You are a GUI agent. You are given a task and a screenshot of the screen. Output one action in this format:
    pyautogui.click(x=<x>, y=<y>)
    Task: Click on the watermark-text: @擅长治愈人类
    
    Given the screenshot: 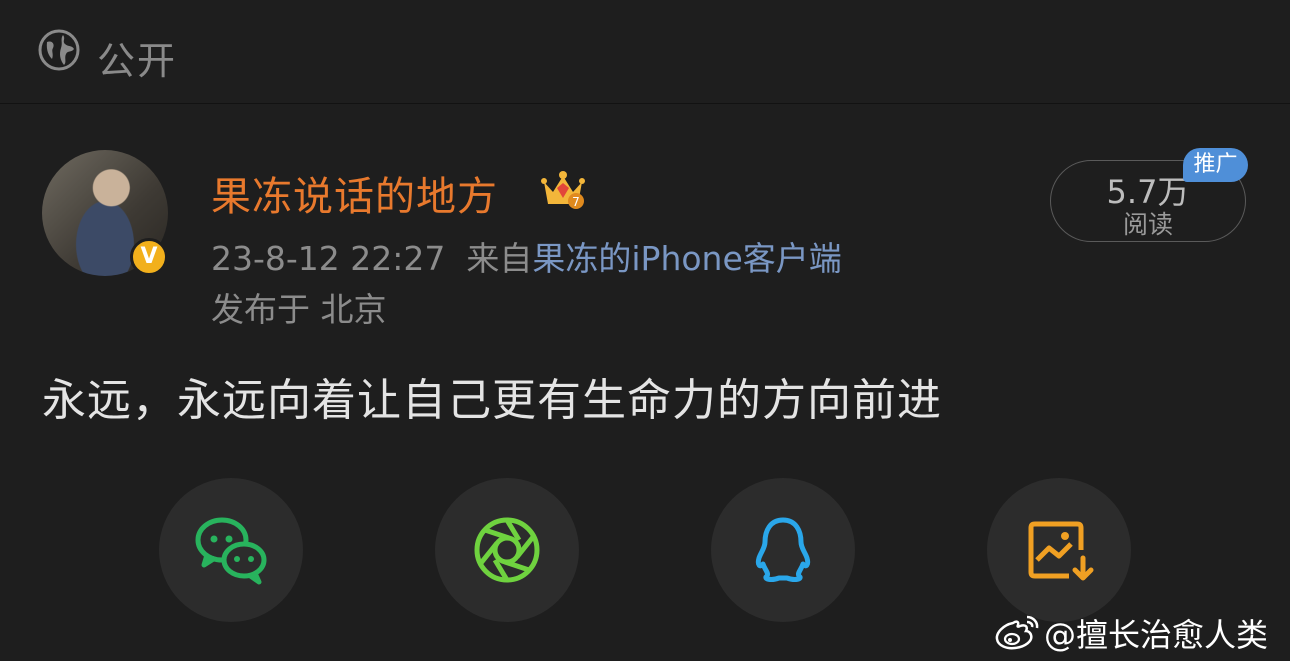 What is the action you would take?
    pyautogui.click(x=1156, y=635)
    